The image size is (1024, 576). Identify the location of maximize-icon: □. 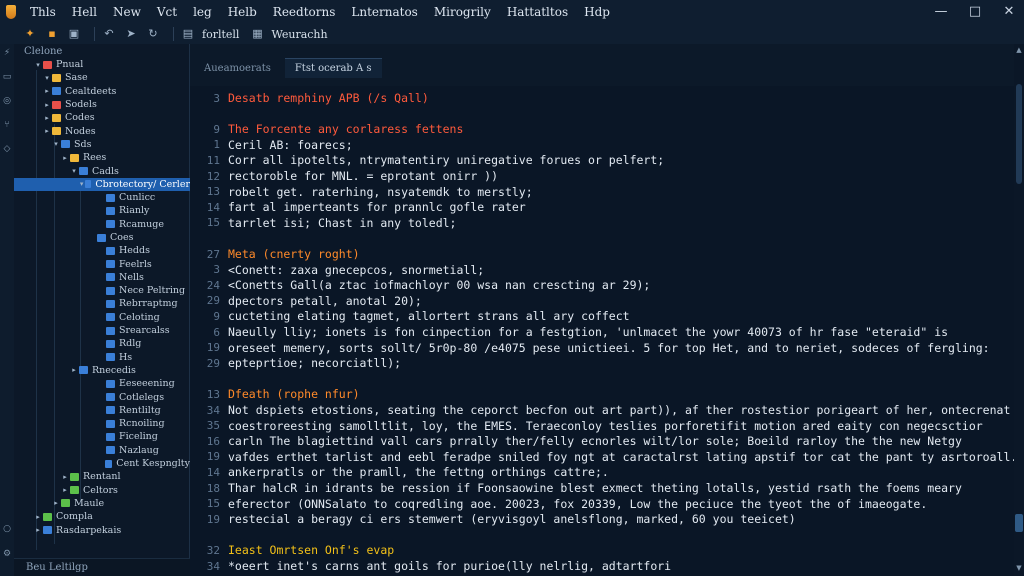
(975, 12).